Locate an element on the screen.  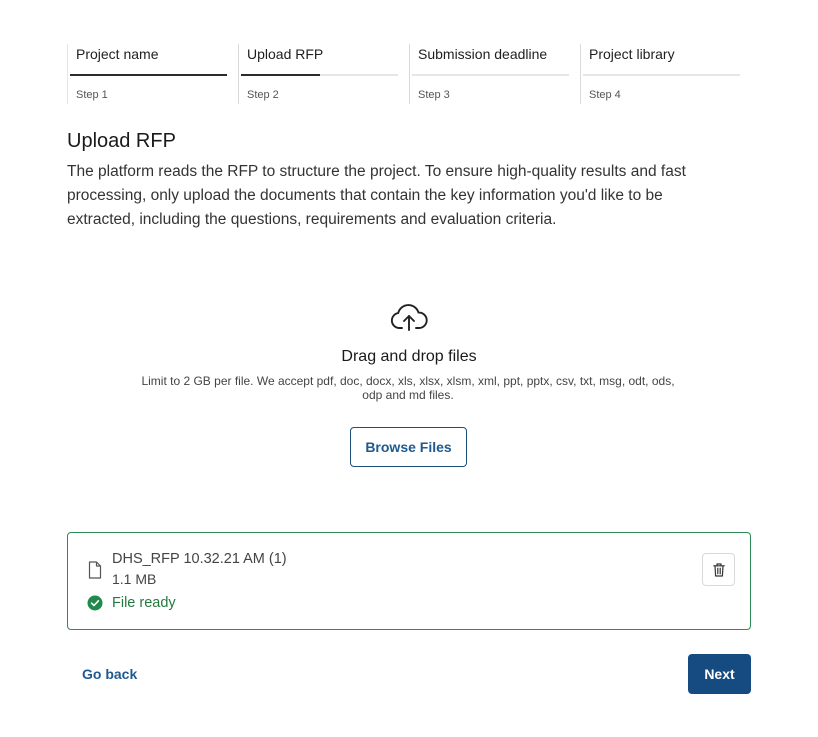
step-label: Submission deadline is located at coordinates (483, 54).